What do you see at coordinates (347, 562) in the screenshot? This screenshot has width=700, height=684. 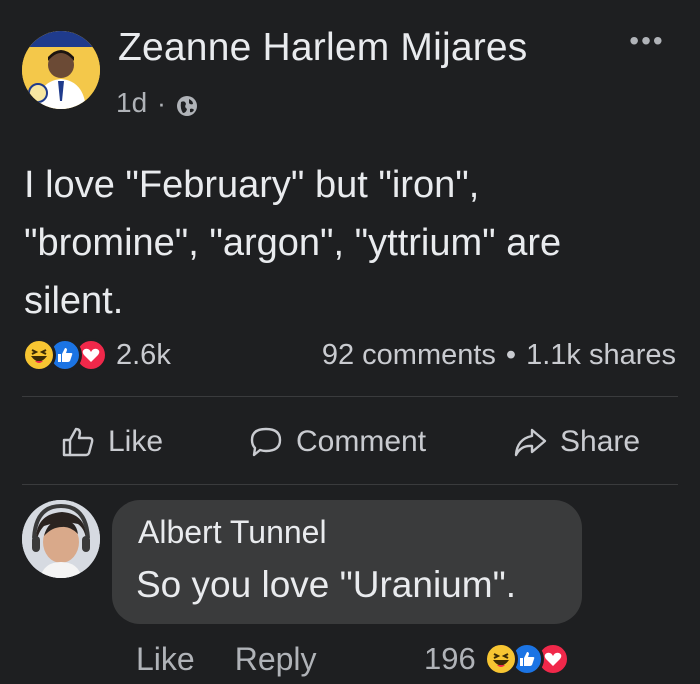 I see `comment-bubble: Albert Tunnel So you love "Uranium".` at bounding box center [347, 562].